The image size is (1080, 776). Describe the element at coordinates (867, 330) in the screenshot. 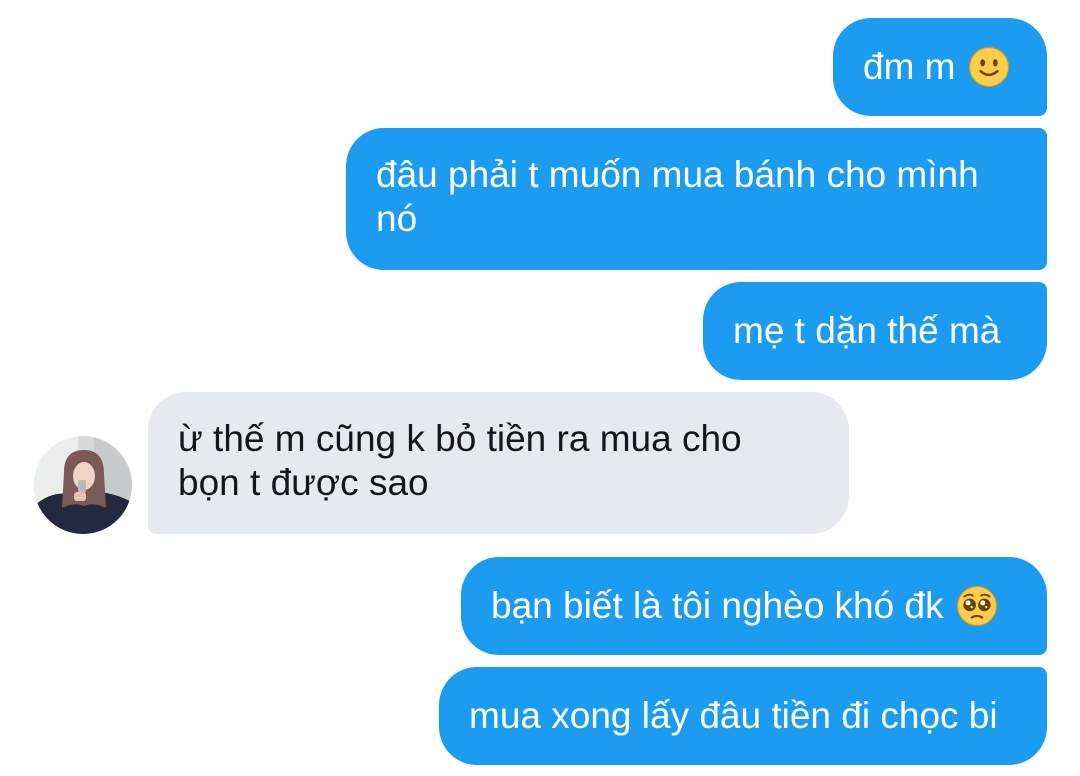

I see `message-text: mẹ t dặn thế mà` at that location.